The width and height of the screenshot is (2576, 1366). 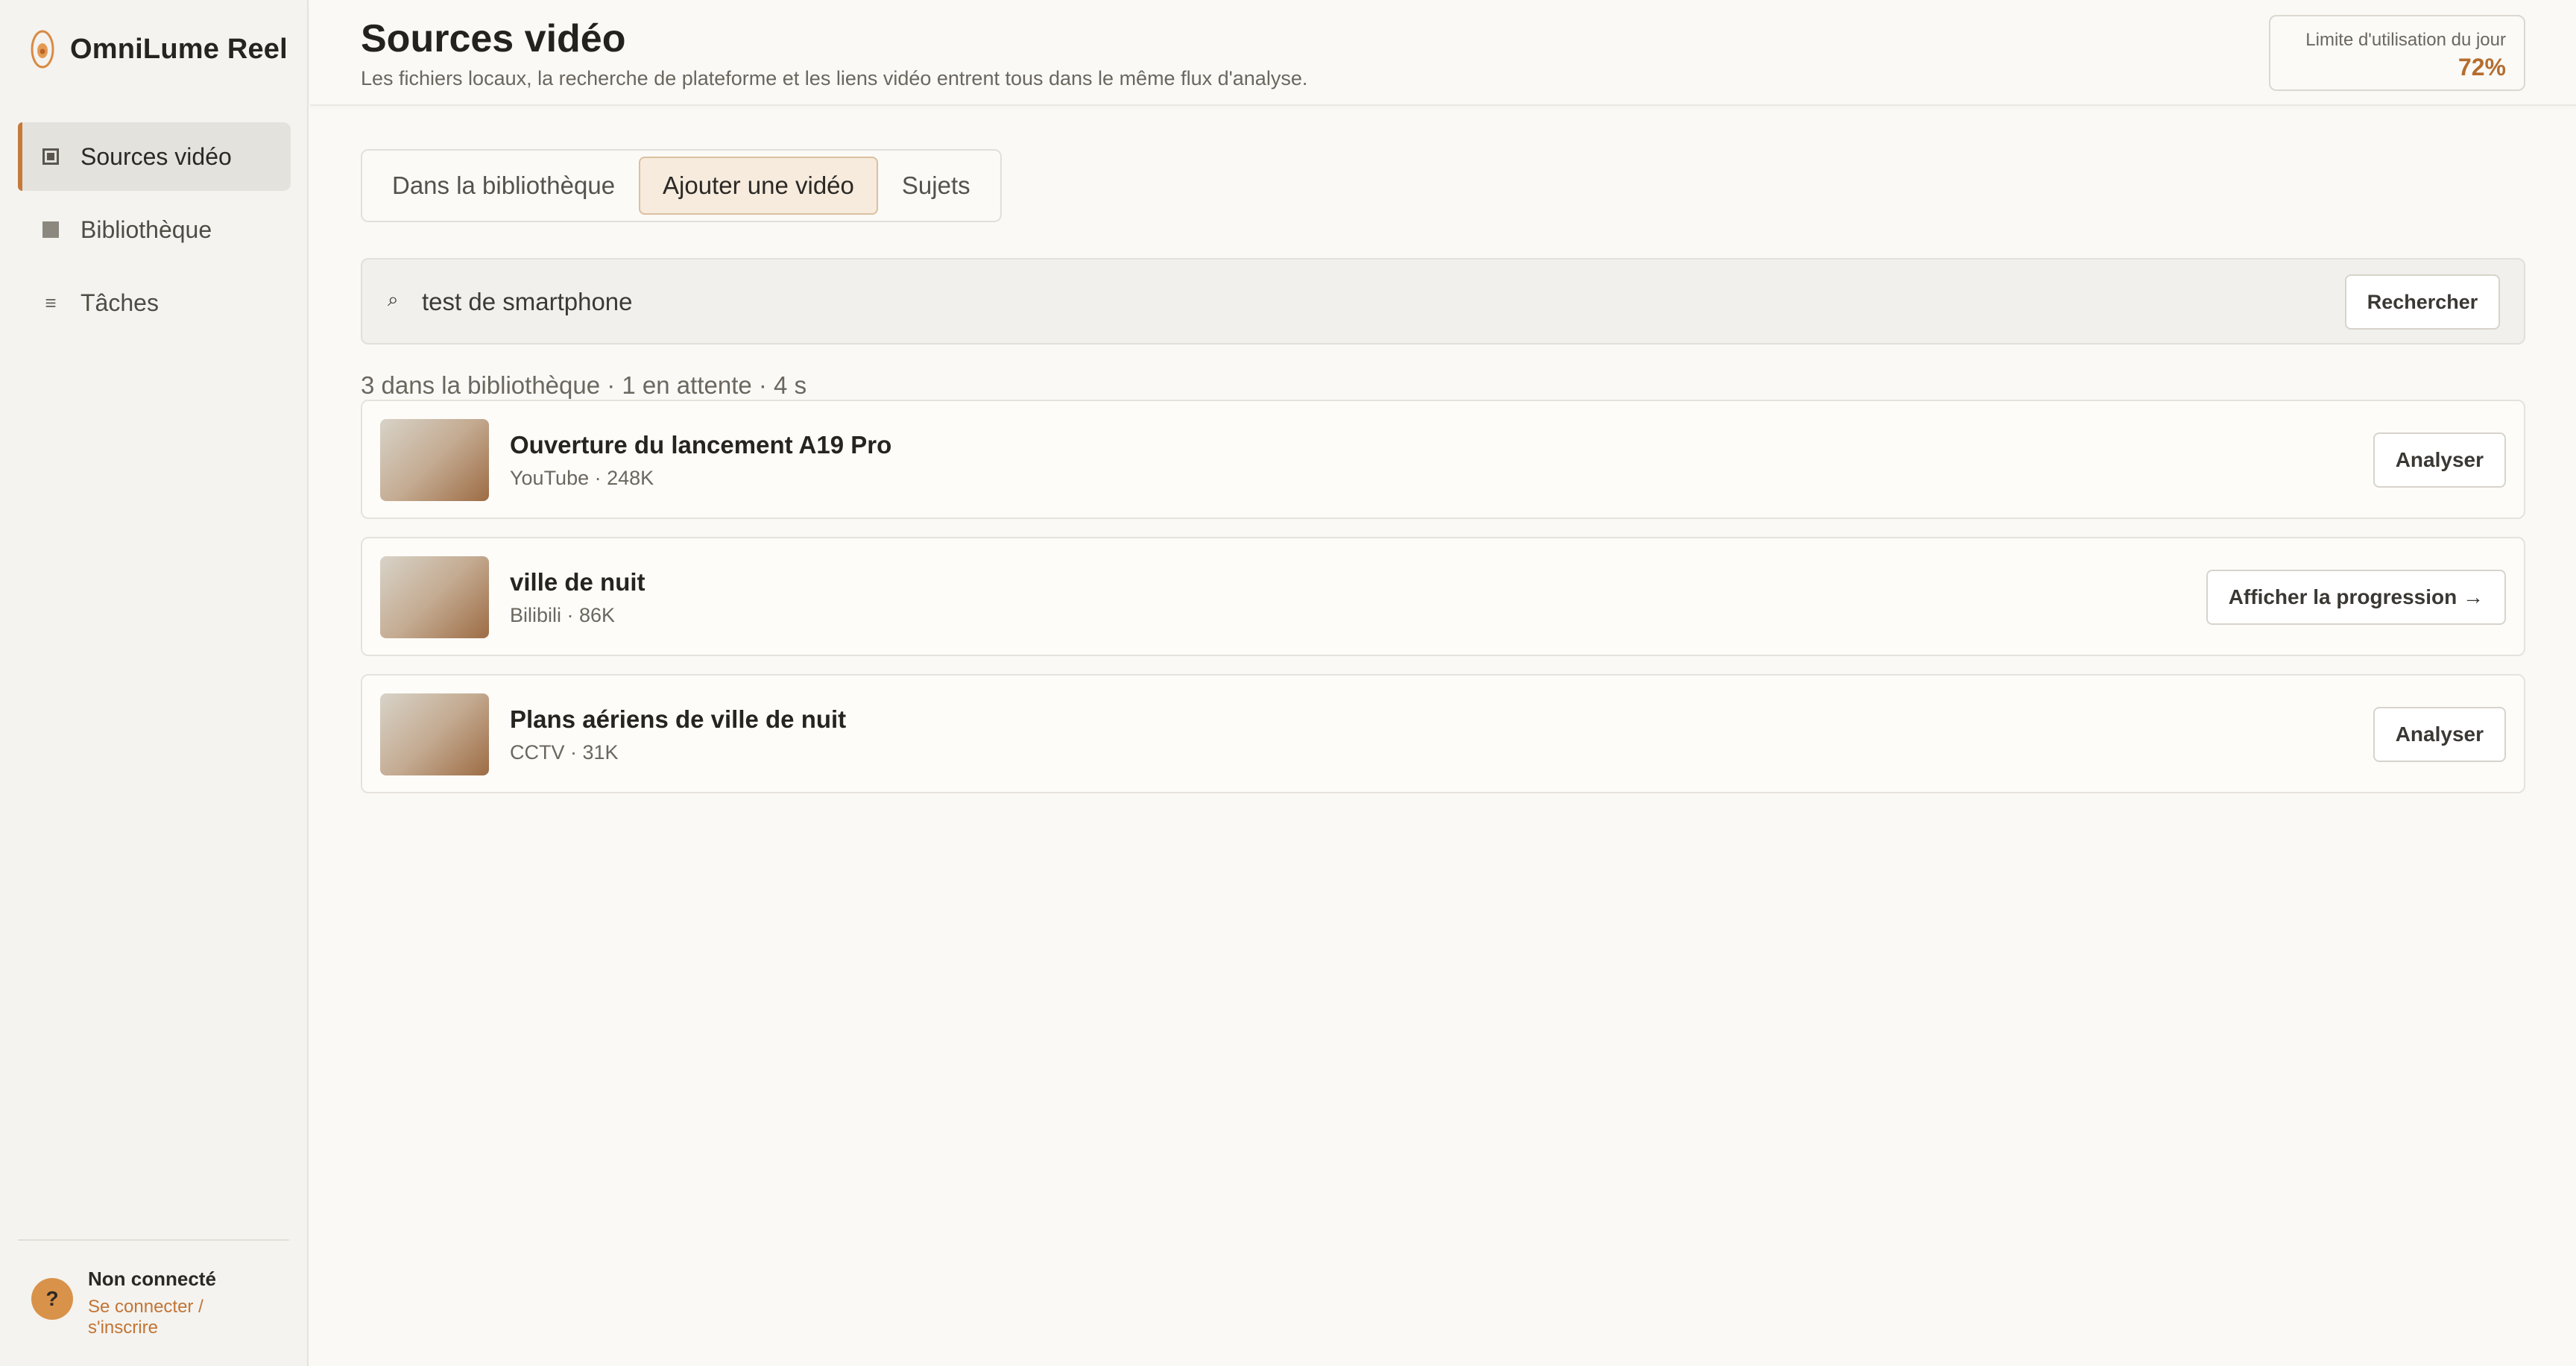 What do you see at coordinates (758, 186) in the screenshot?
I see `tab-add-video: Ajouter une vidéo` at bounding box center [758, 186].